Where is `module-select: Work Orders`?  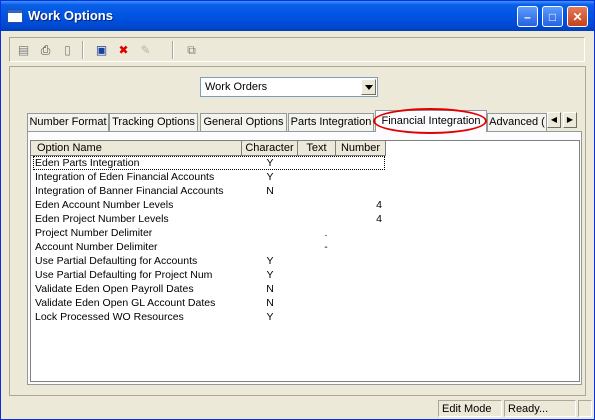
module-select: Work Orders is located at coordinates (289, 87).